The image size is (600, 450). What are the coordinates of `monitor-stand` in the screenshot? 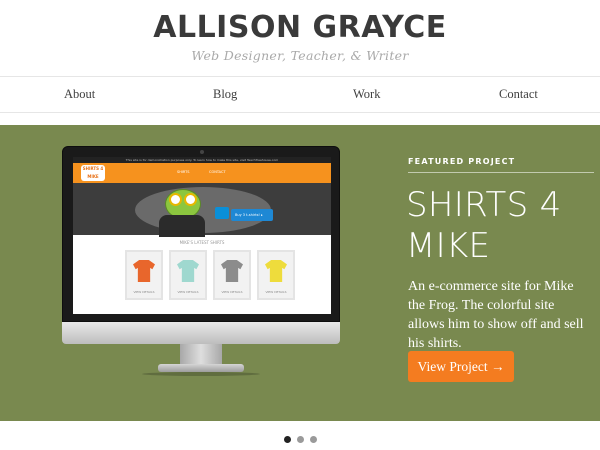 It's located at (201, 355).